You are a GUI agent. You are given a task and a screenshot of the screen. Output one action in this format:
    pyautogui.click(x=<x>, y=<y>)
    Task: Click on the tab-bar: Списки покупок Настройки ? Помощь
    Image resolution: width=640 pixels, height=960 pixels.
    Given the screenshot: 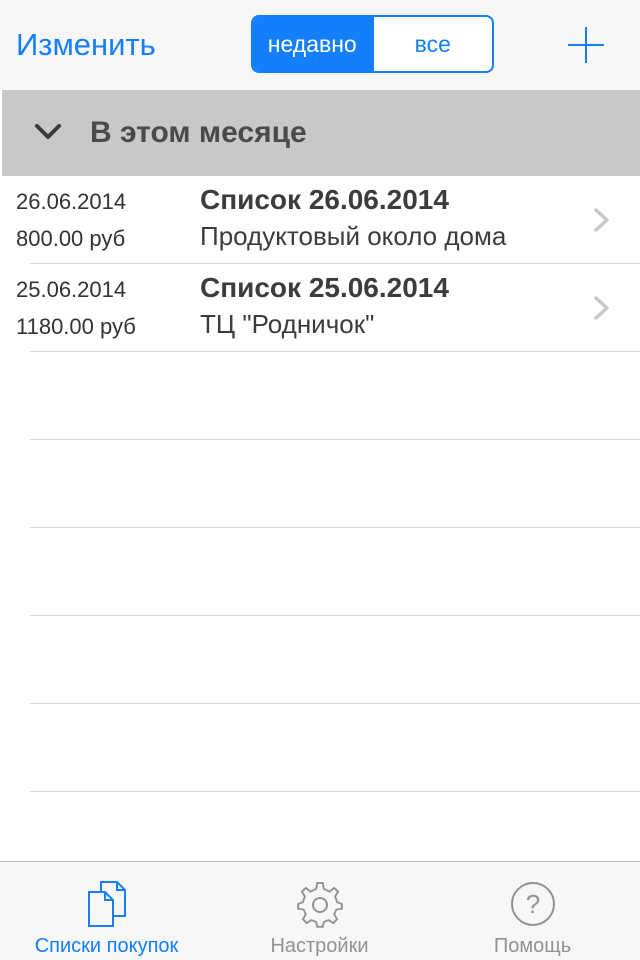 What is the action you would take?
    pyautogui.click(x=320, y=910)
    